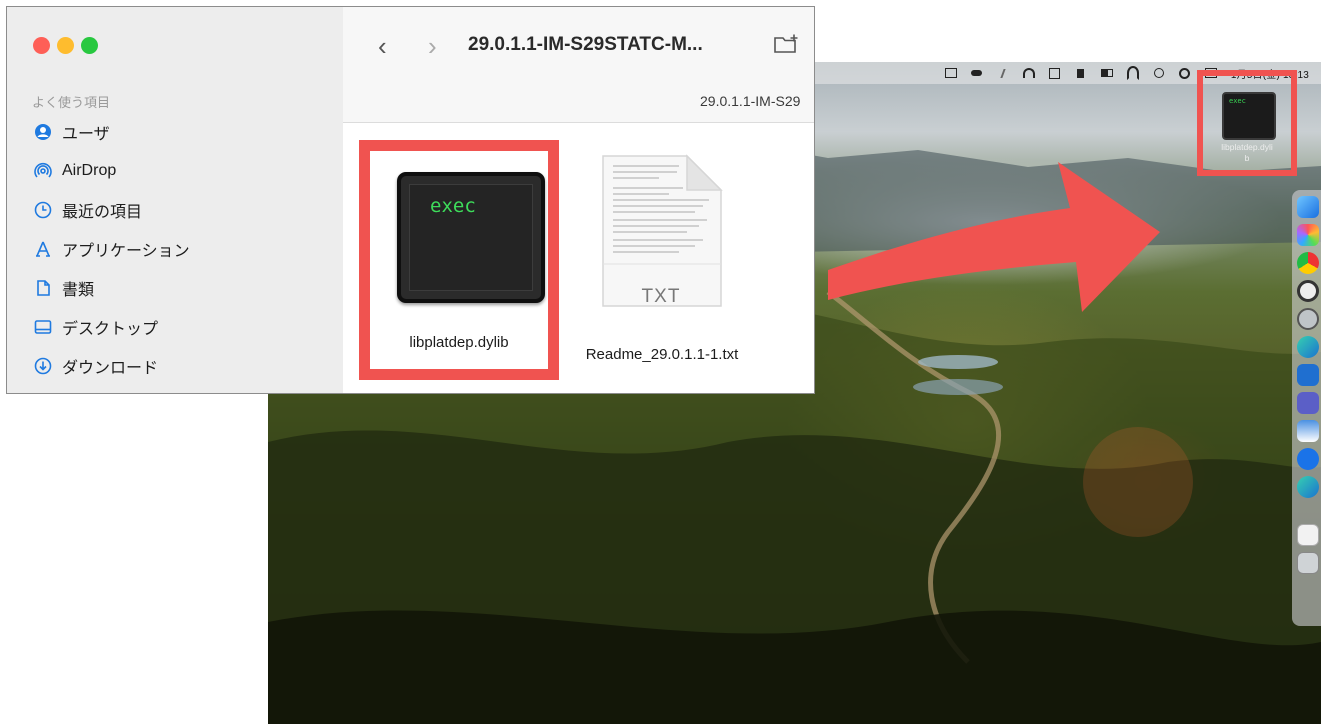 Image resolution: width=1321 pixels, height=724 pixels. What do you see at coordinates (1308, 235) in the screenshot?
I see `launchpad-app-icon` at bounding box center [1308, 235].